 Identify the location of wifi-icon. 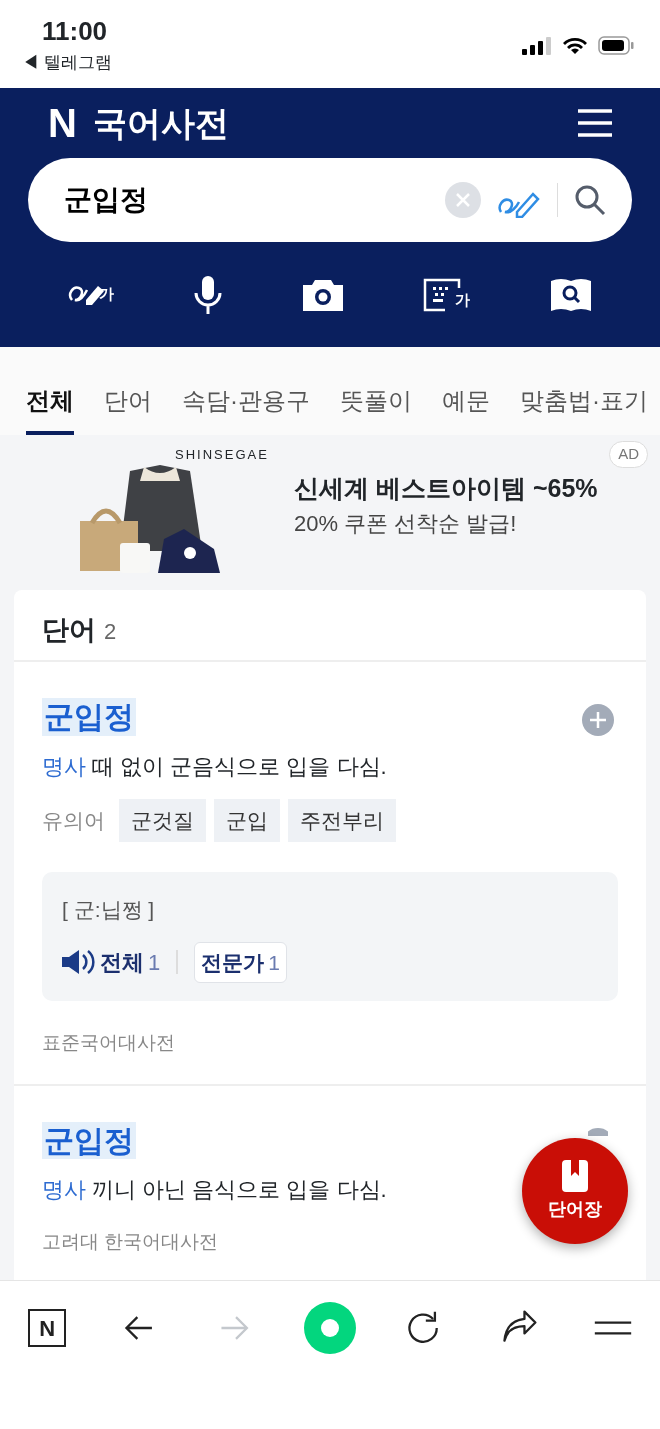
(575, 45).